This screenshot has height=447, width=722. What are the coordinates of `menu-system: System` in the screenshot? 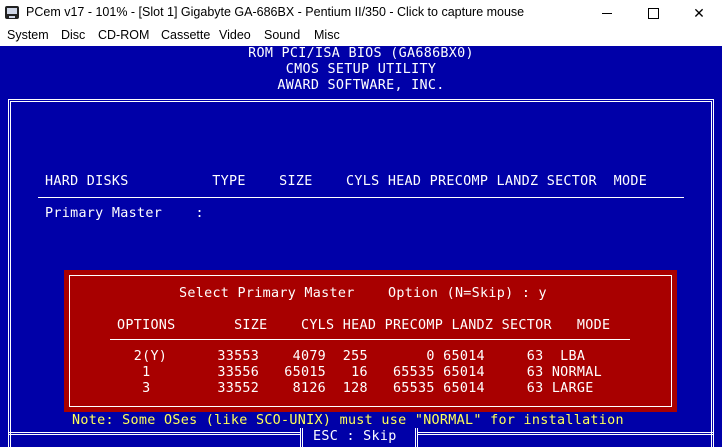 It's located at (28, 35).